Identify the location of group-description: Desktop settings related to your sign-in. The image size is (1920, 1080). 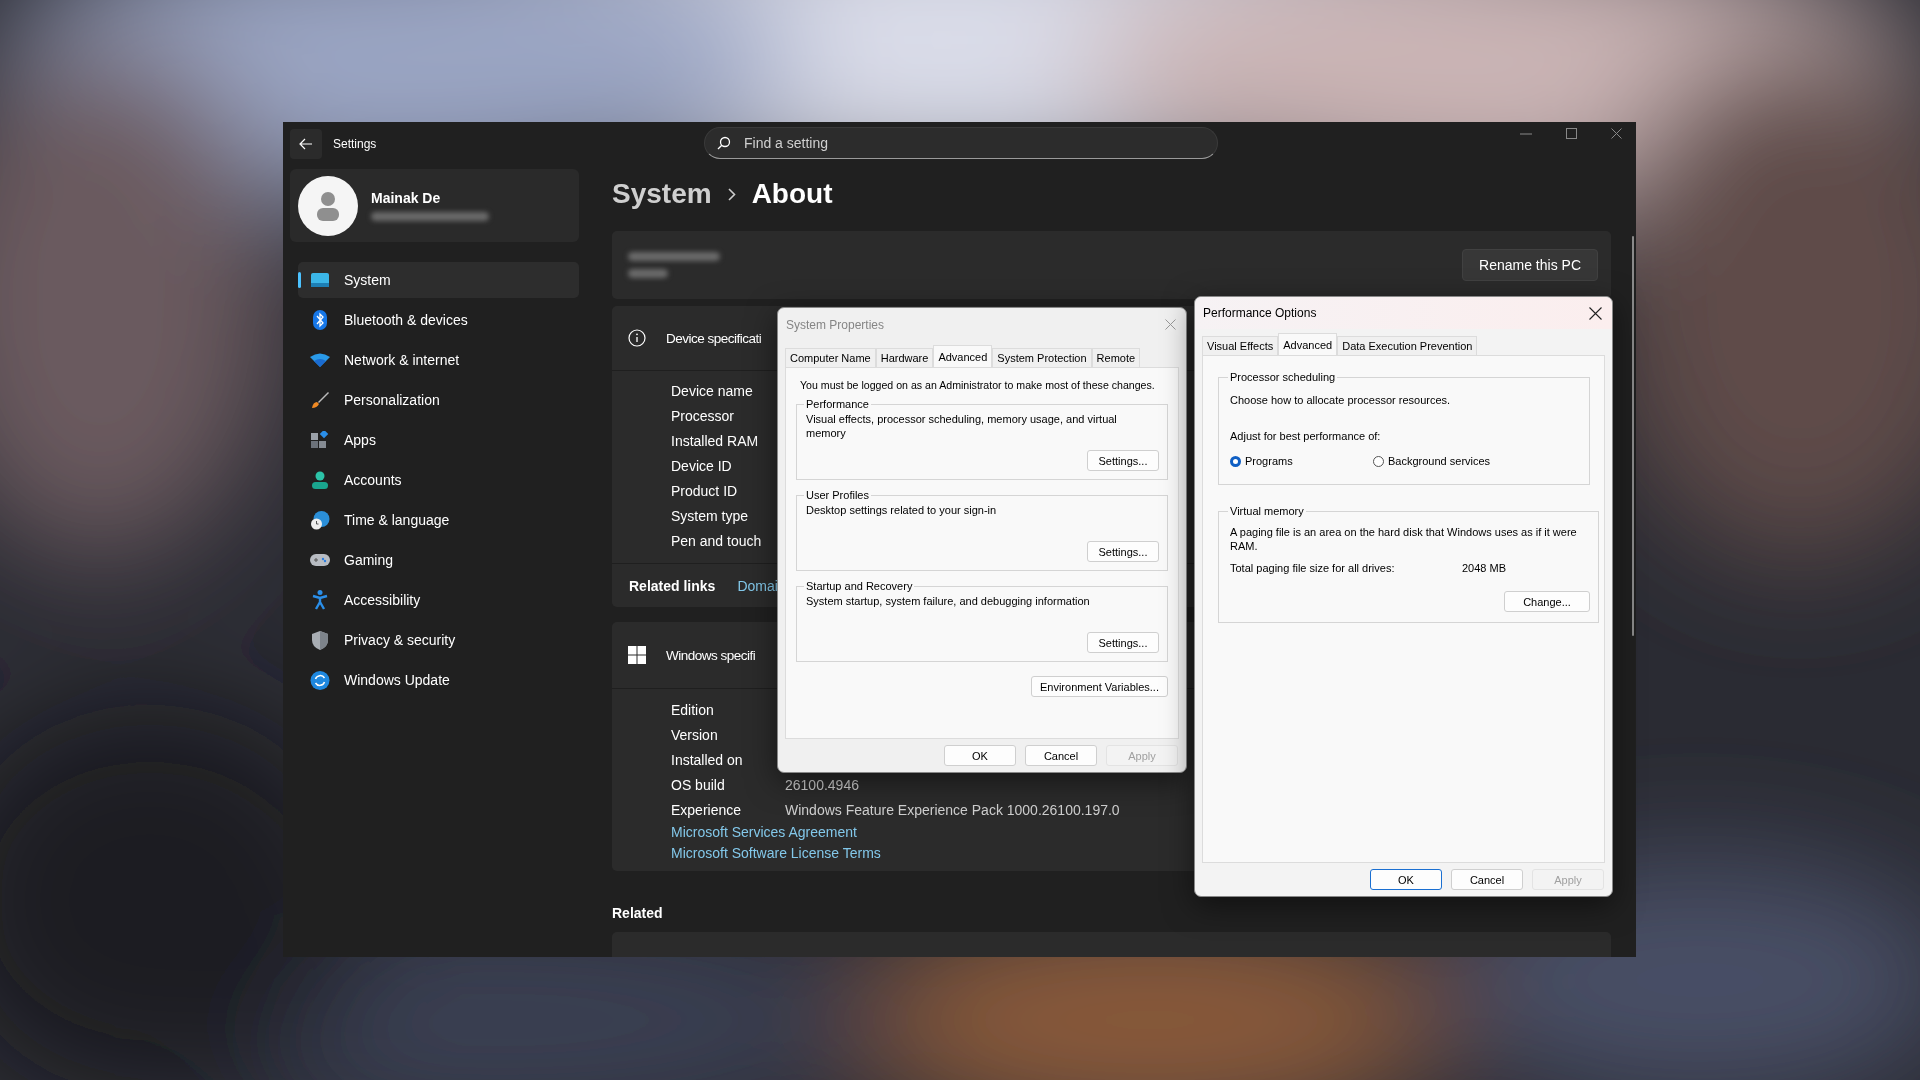
(902, 510).